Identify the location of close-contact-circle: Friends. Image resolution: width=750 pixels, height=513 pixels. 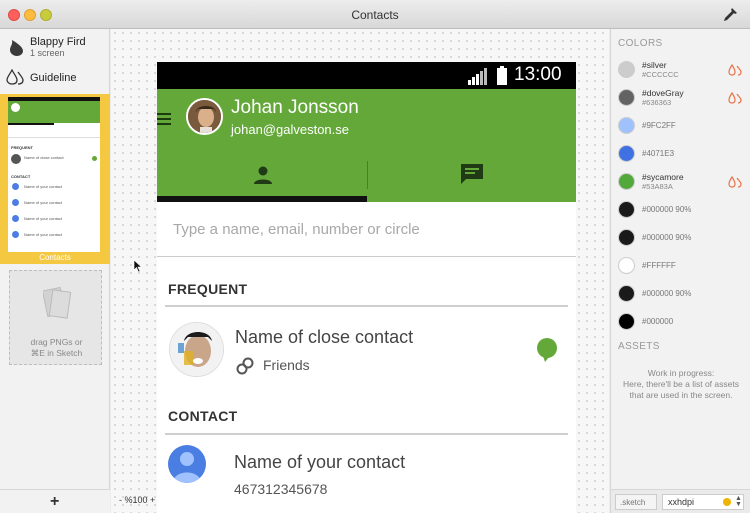
(286, 365).